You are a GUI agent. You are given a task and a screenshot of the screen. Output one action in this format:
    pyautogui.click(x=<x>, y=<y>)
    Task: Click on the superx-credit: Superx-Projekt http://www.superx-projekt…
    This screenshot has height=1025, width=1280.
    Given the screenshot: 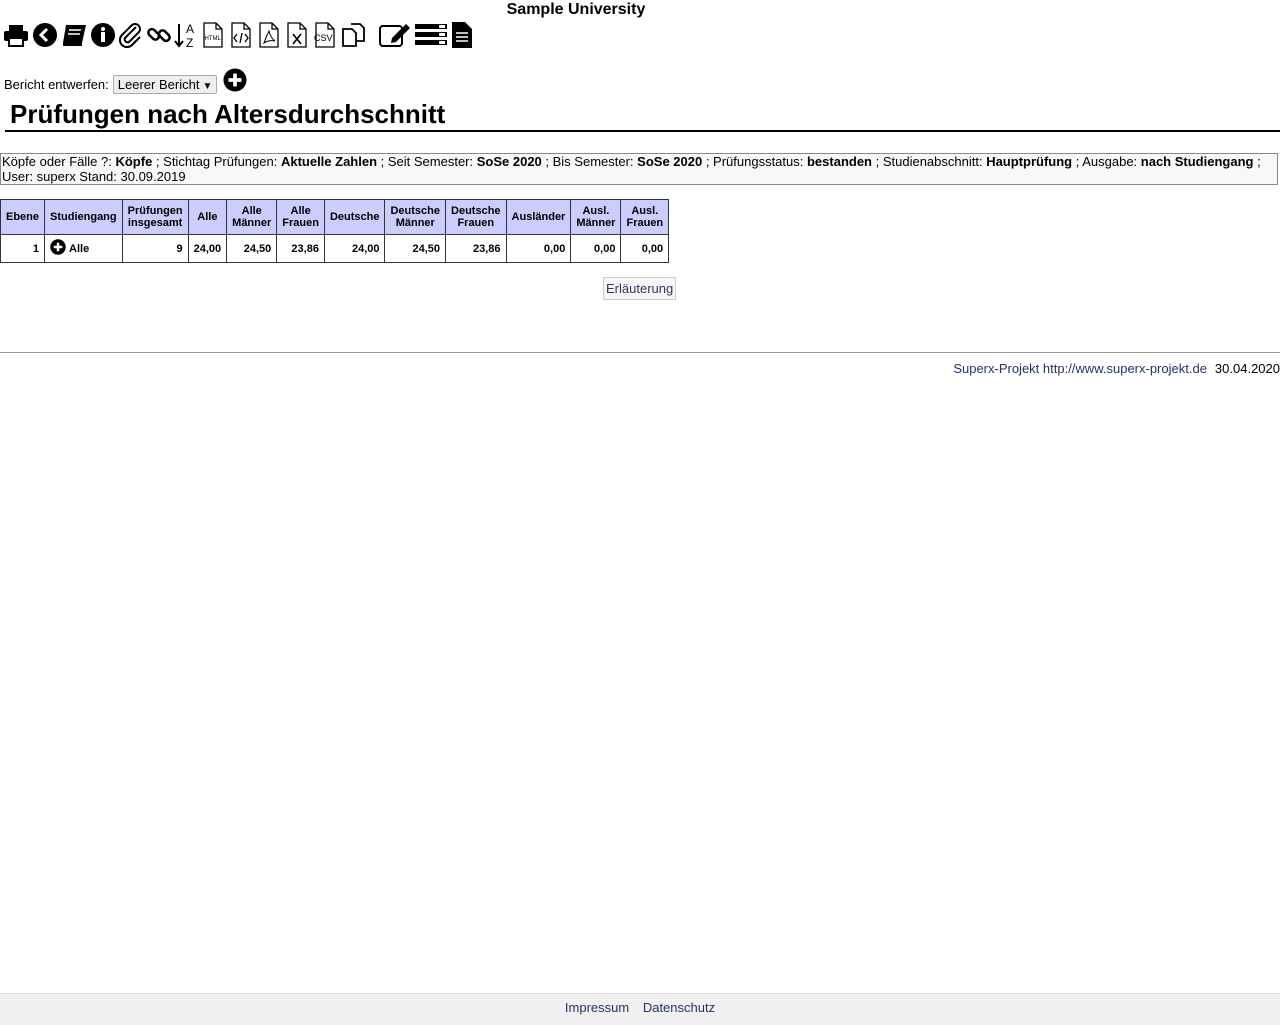 What is the action you would take?
    pyautogui.click(x=1116, y=368)
    